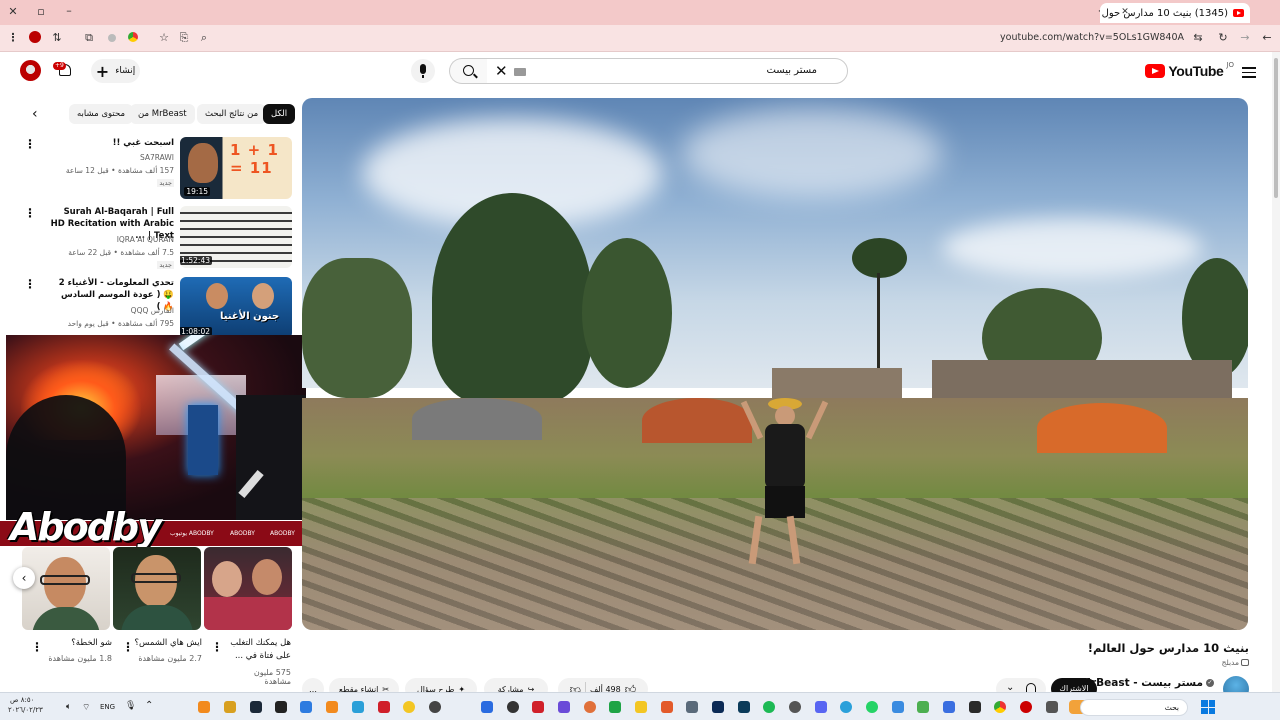  Describe the element at coordinates (769, 707) in the screenshot. I see `spotify-icon` at that location.